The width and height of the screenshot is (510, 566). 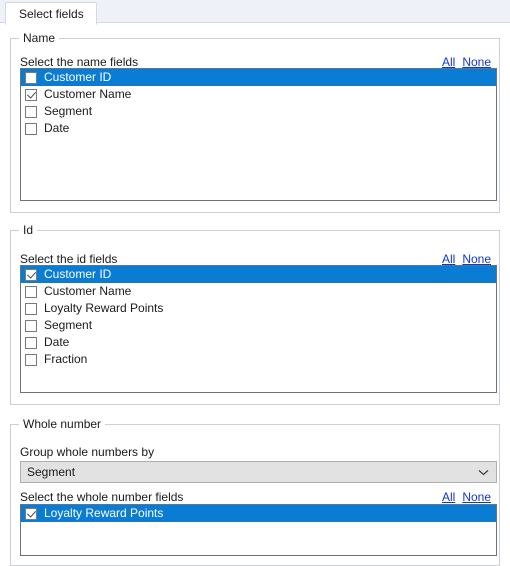 I want to click on list-item-id-field: Fraction, so click(x=258, y=359).